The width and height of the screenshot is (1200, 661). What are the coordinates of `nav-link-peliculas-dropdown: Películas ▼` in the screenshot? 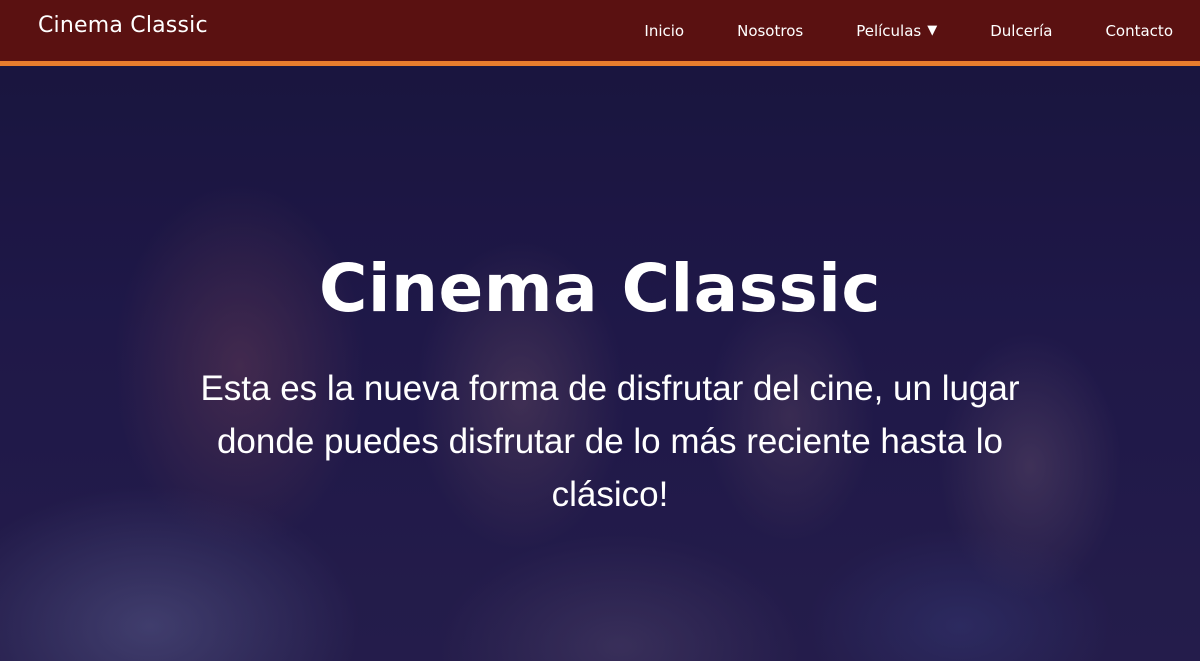 It's located at (896, 31).